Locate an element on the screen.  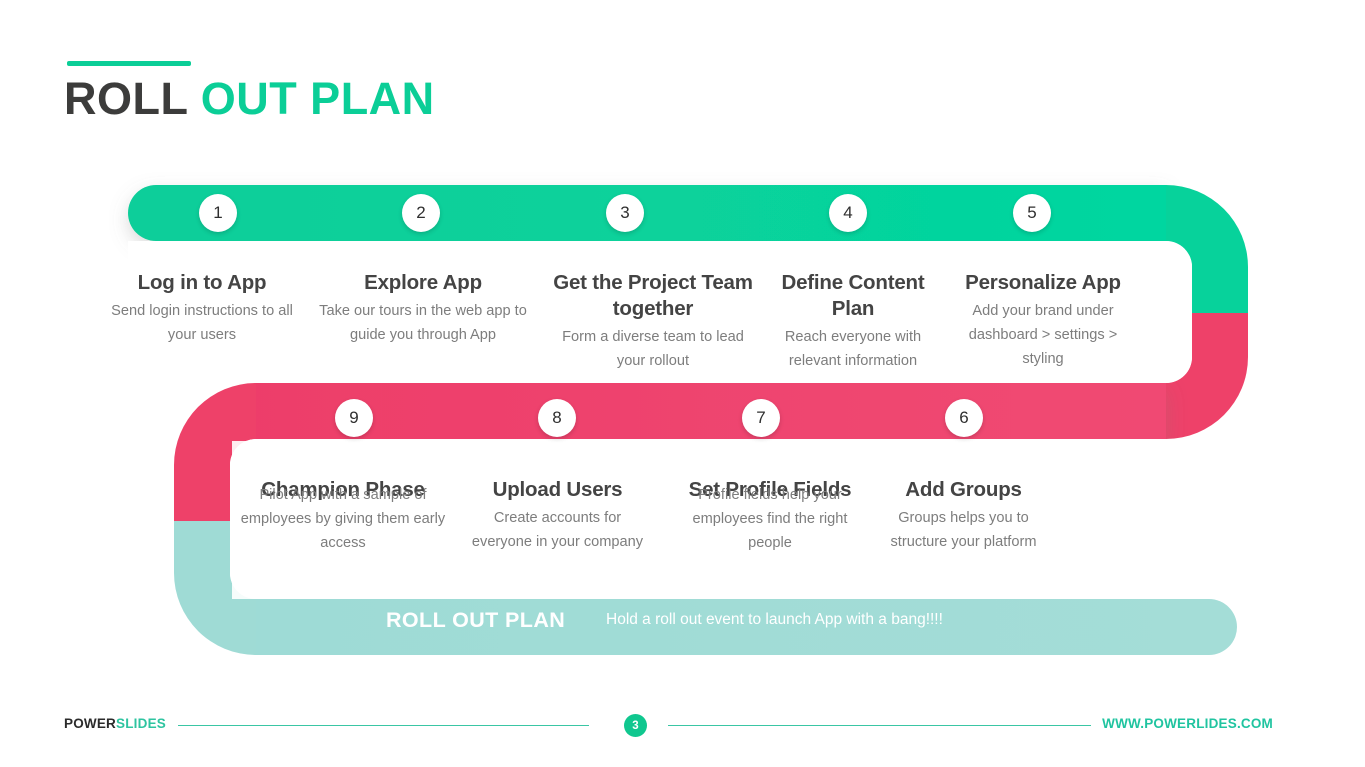
step-number-8: 8 is located at coordinates (557, 417).